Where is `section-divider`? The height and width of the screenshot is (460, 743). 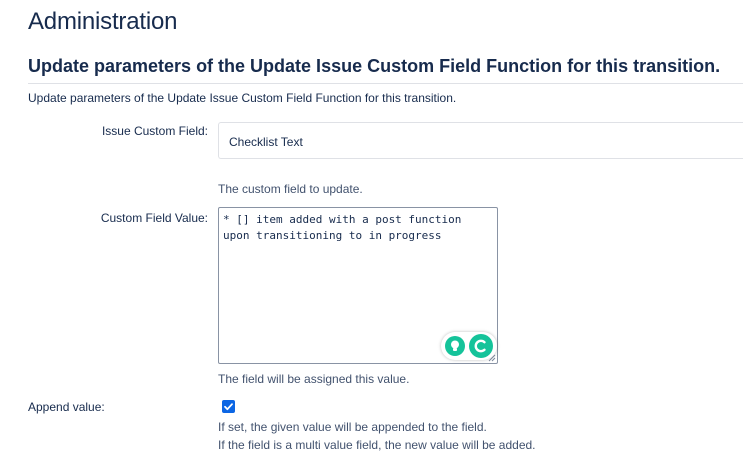 section-divider is located at coordinates (385, 83).